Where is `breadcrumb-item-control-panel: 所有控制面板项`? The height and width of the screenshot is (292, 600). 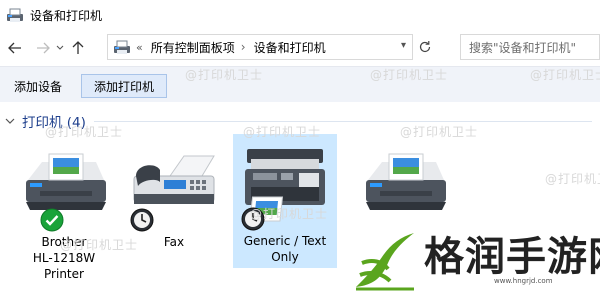 breadcrumb-item-control-panel: 所有控制面板项 is located at coordinates (193, 47).